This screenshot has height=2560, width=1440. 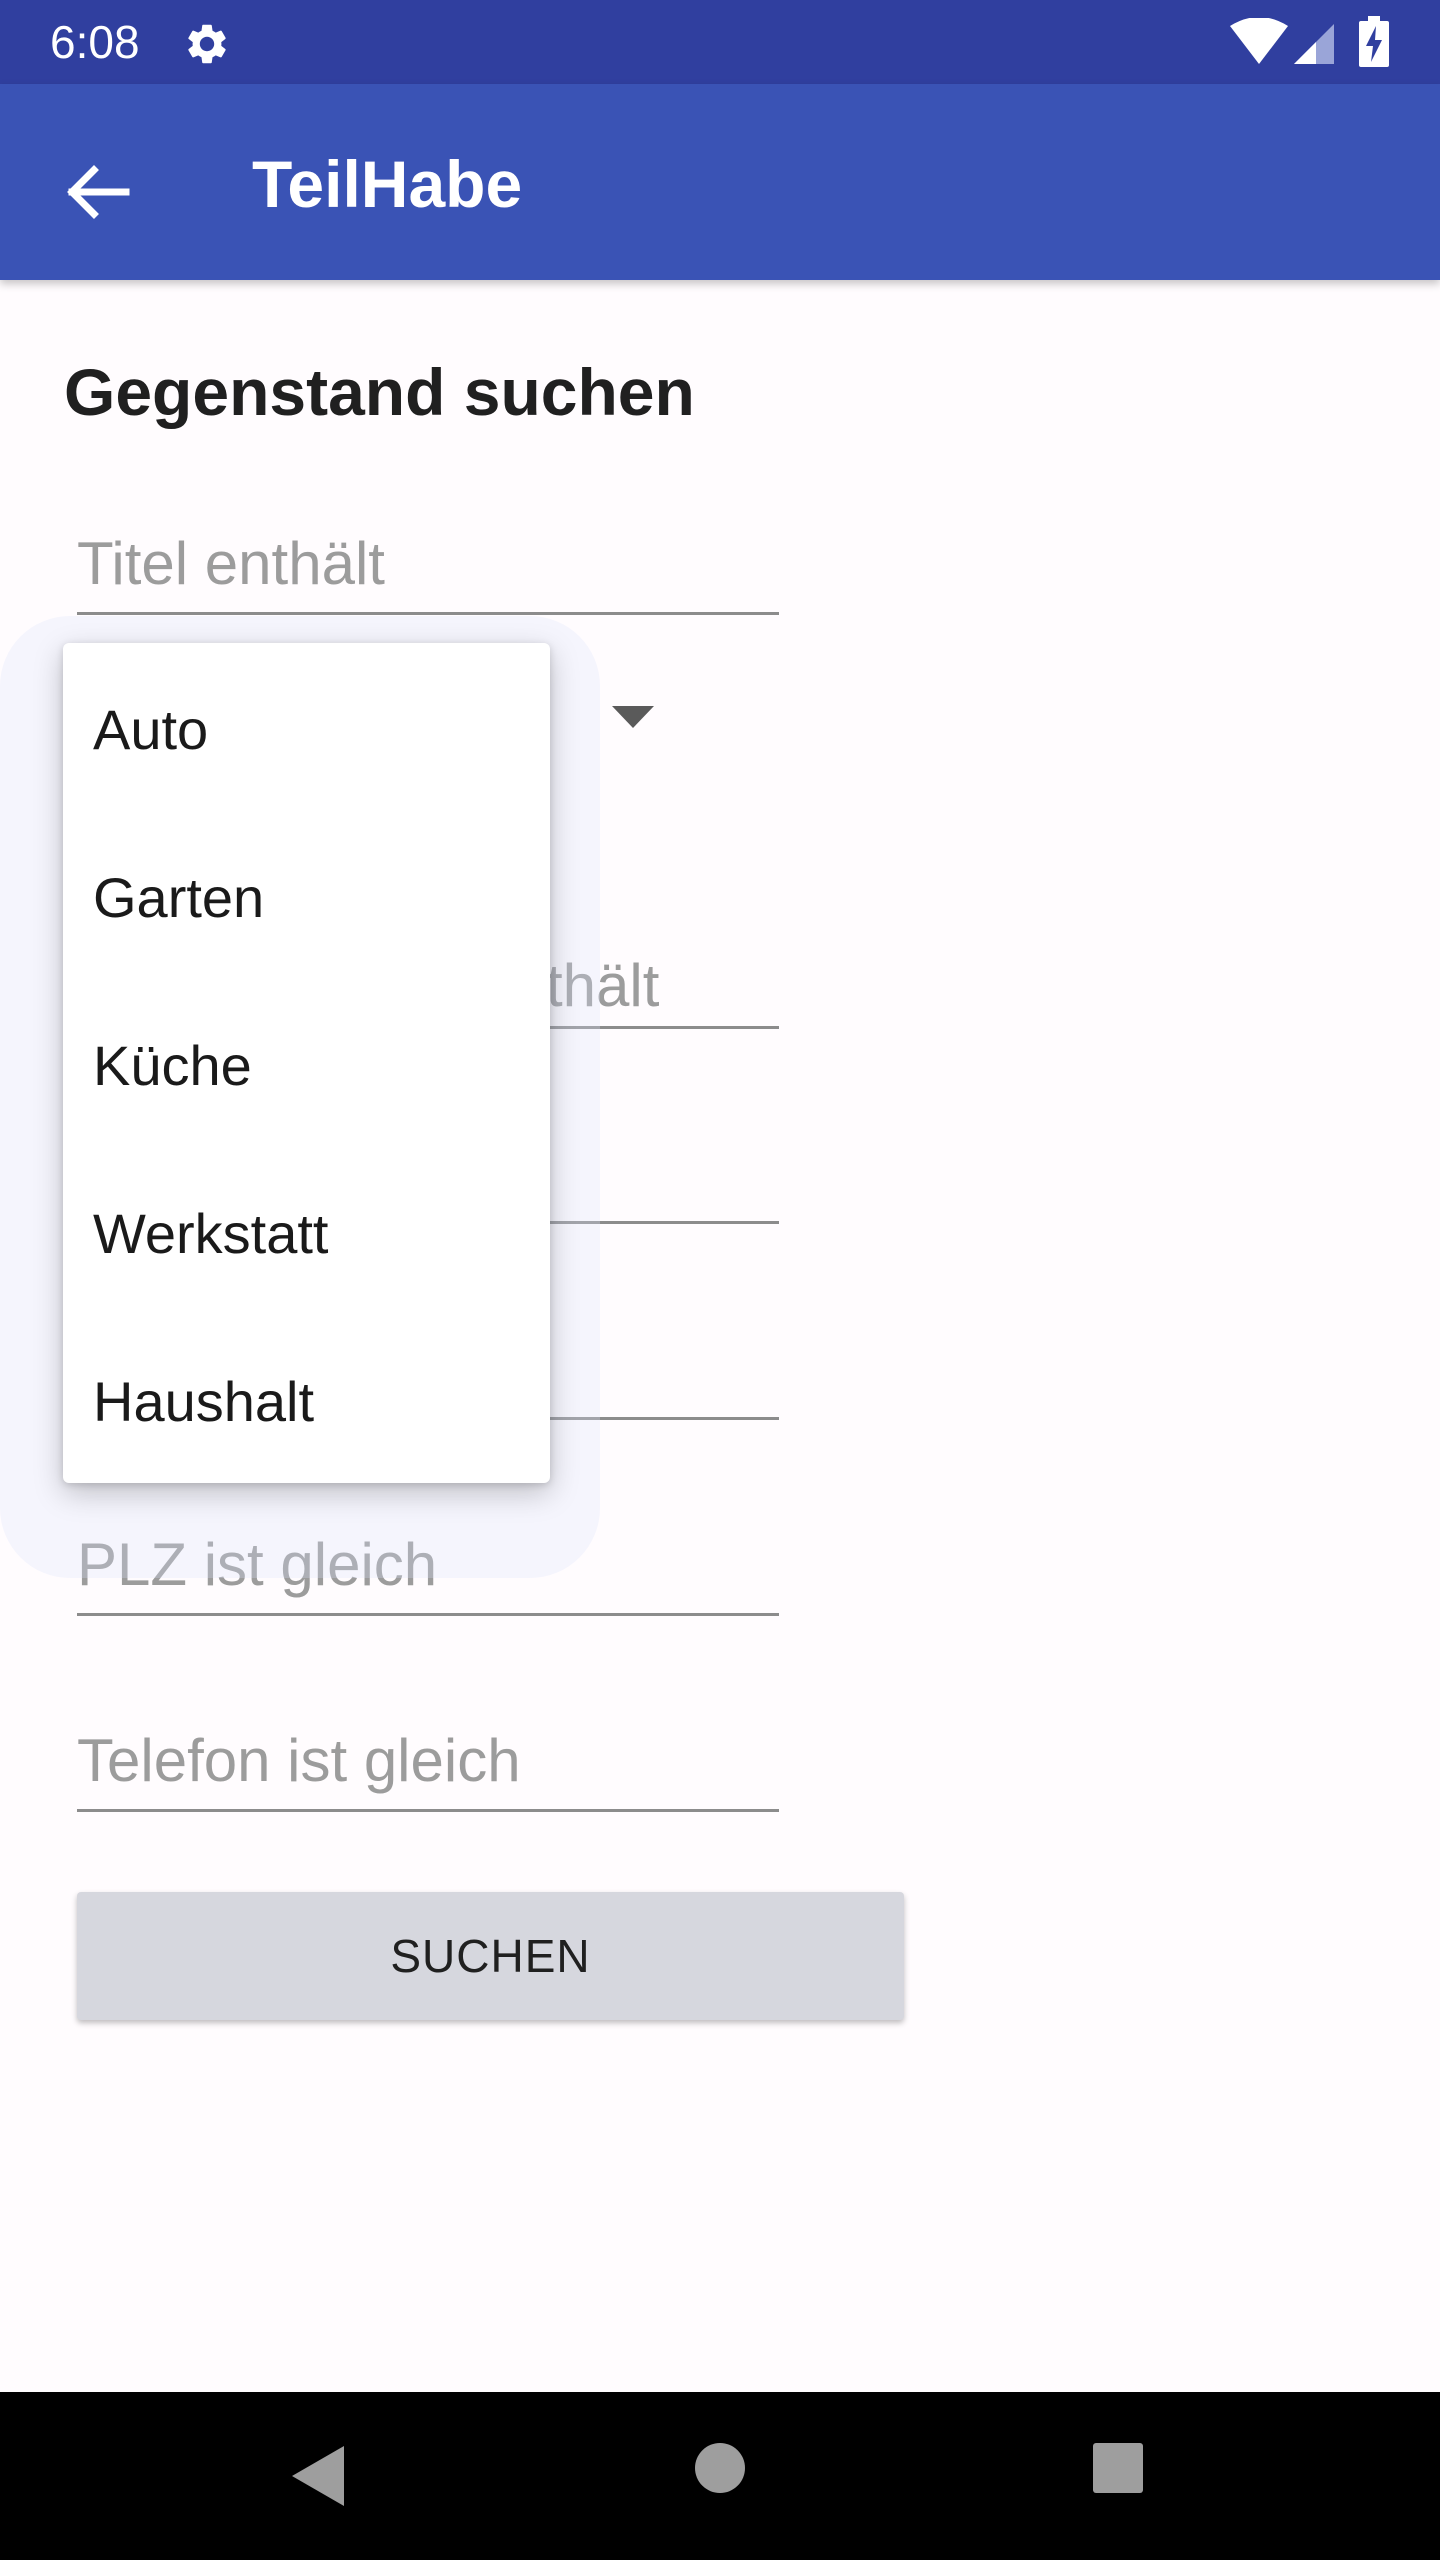 I want to click on chevron-down-icon, so click(x=633, y=717).